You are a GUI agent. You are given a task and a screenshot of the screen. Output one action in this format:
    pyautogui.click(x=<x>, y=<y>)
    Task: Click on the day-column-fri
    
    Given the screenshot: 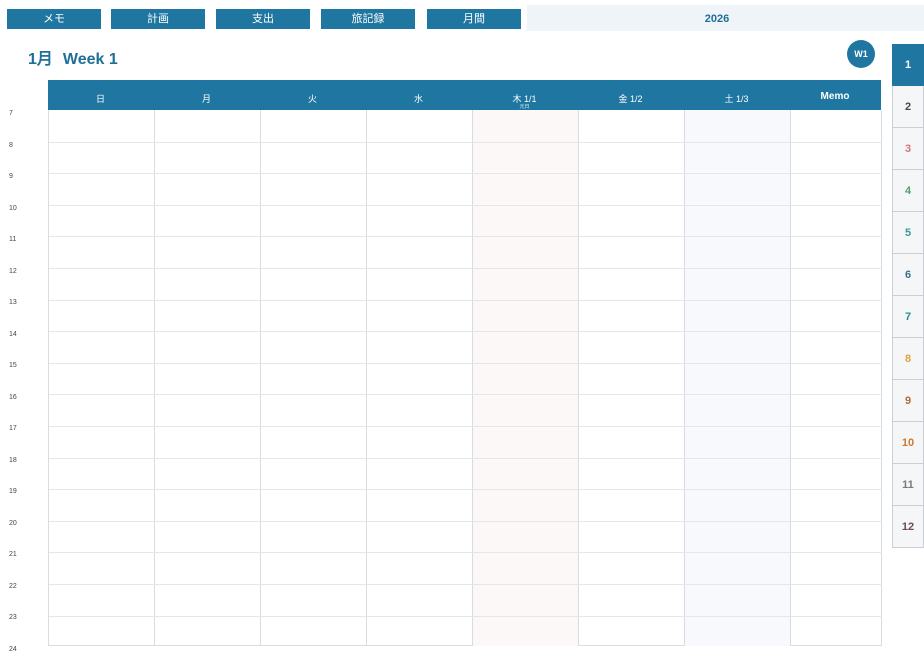 What is the action you would take?
    pyautogui.click(x=632, y=378)
    